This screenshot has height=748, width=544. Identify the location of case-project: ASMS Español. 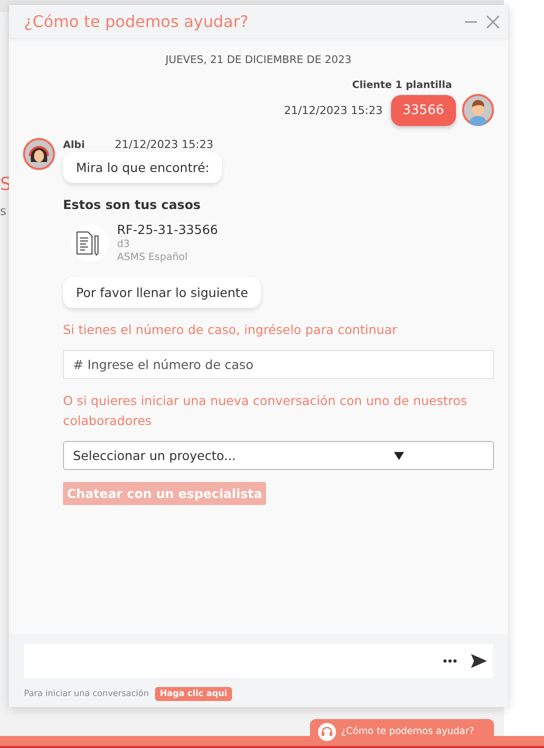
(153, 257).